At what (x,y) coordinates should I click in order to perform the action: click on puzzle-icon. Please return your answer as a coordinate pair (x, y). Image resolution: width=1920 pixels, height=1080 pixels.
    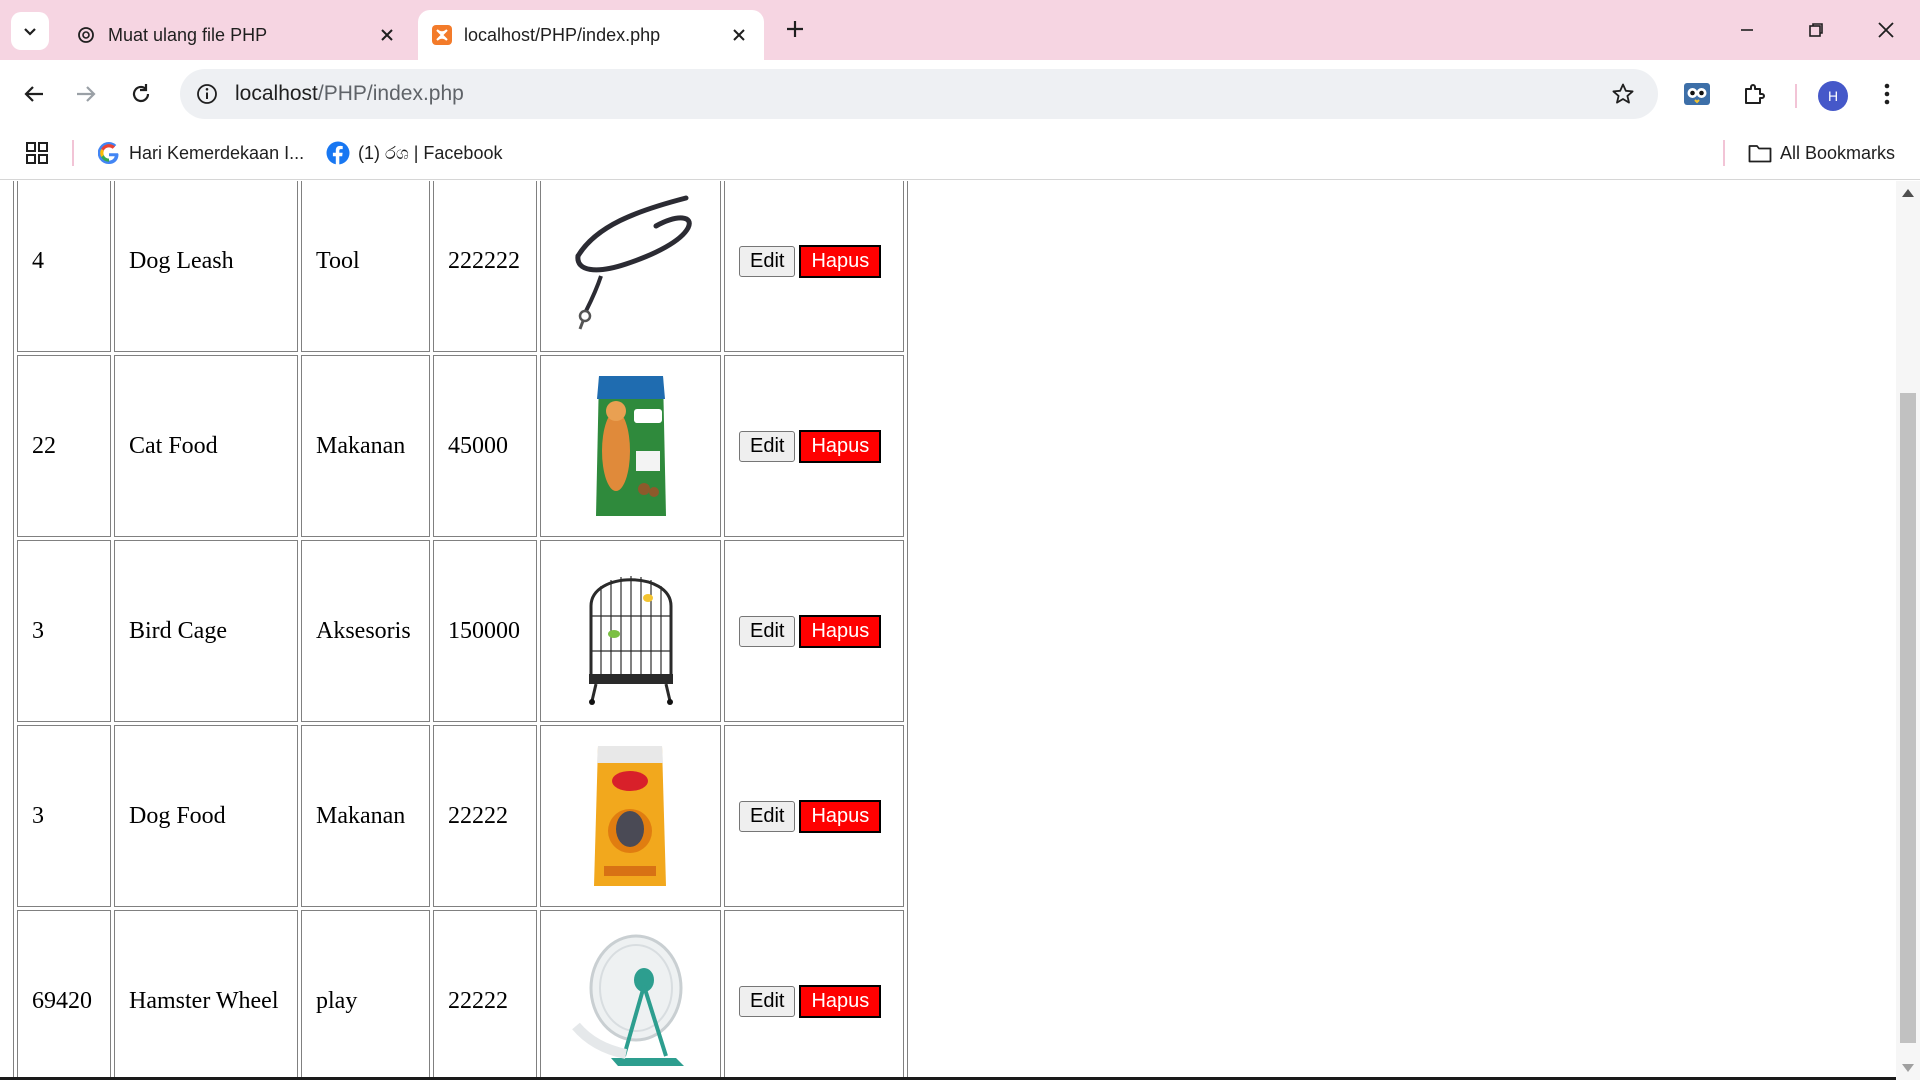
    Looking at the image, I should click on (1755, 94).